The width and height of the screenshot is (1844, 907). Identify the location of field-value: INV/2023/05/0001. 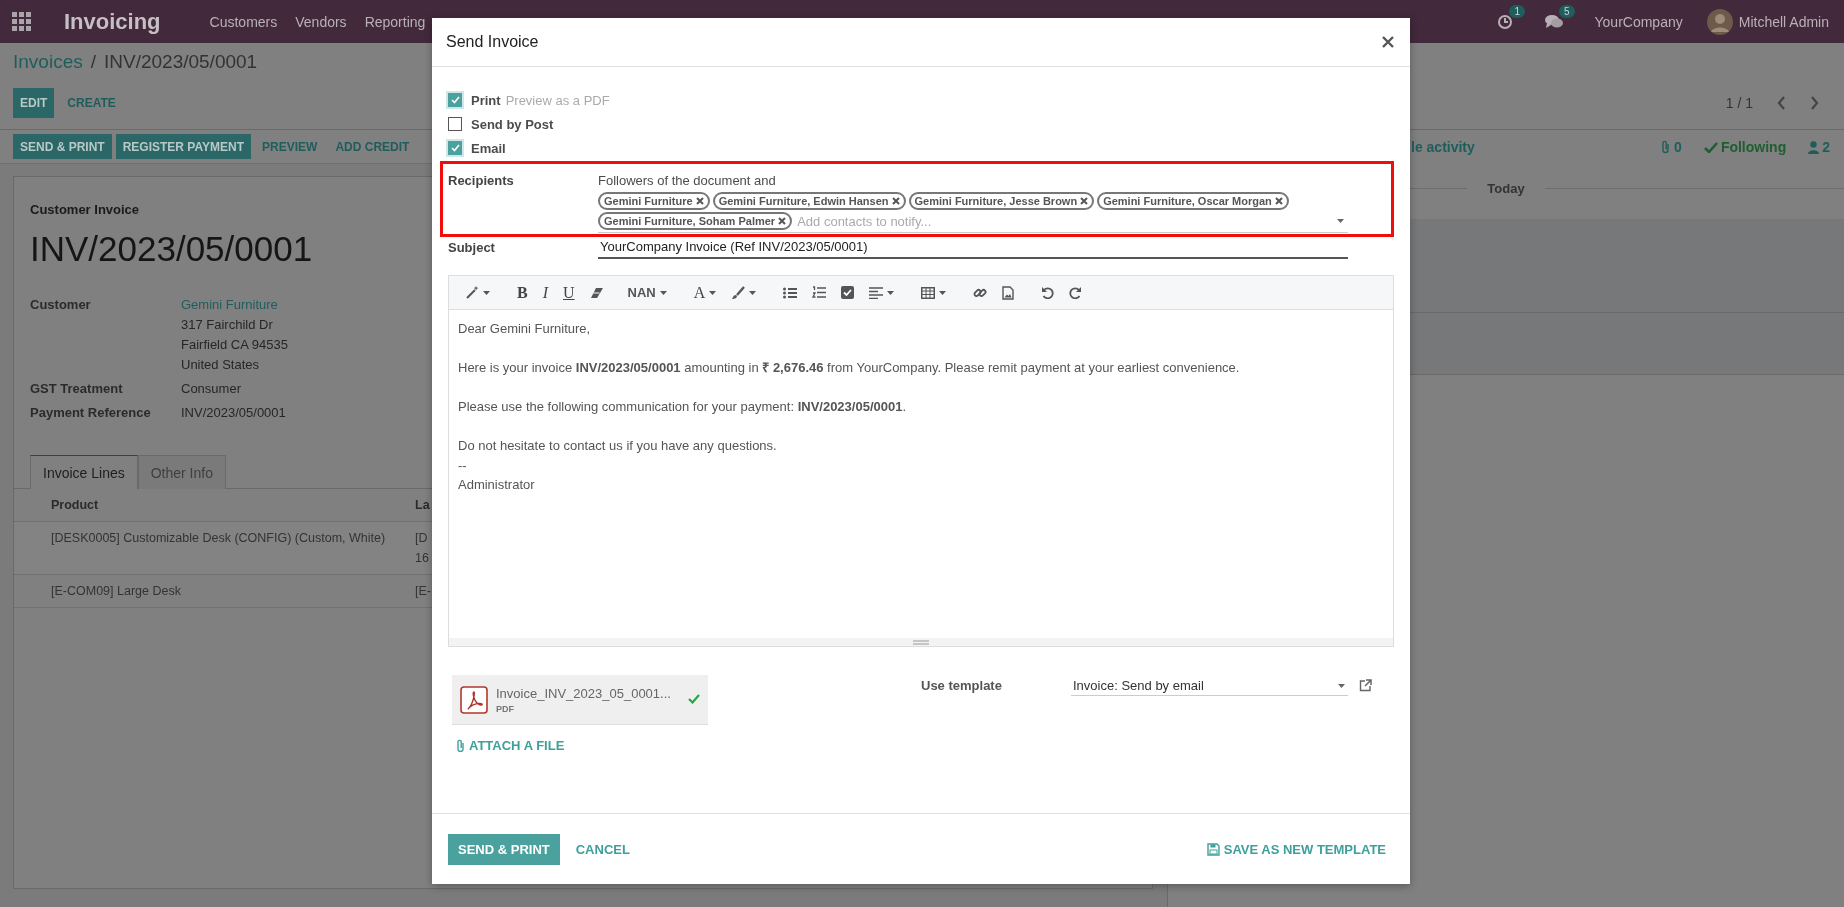
(233, 413).